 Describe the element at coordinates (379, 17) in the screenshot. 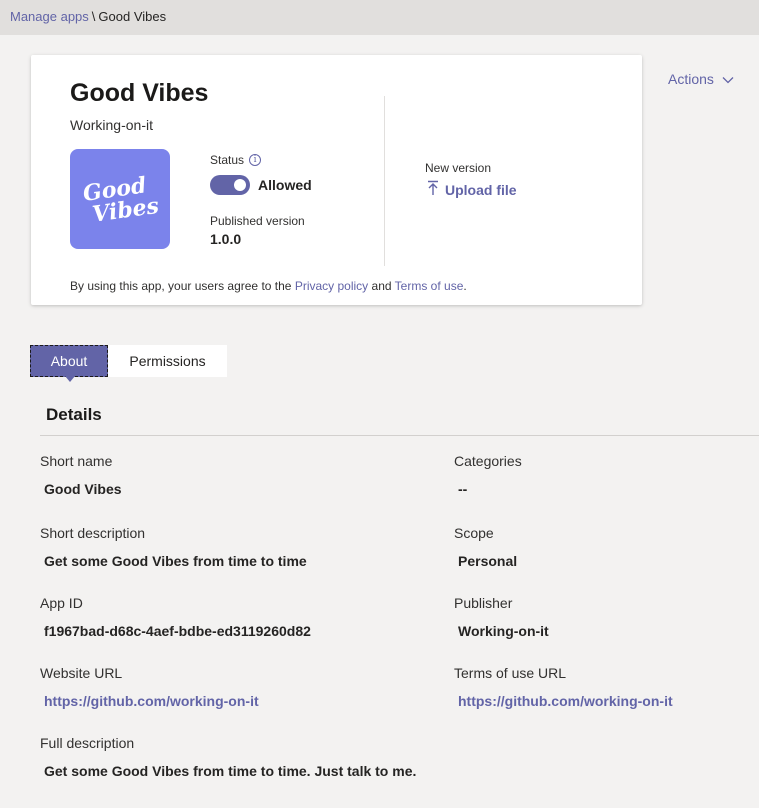

I see `top-bar: Manage apps \ Good Vibes` at that location.